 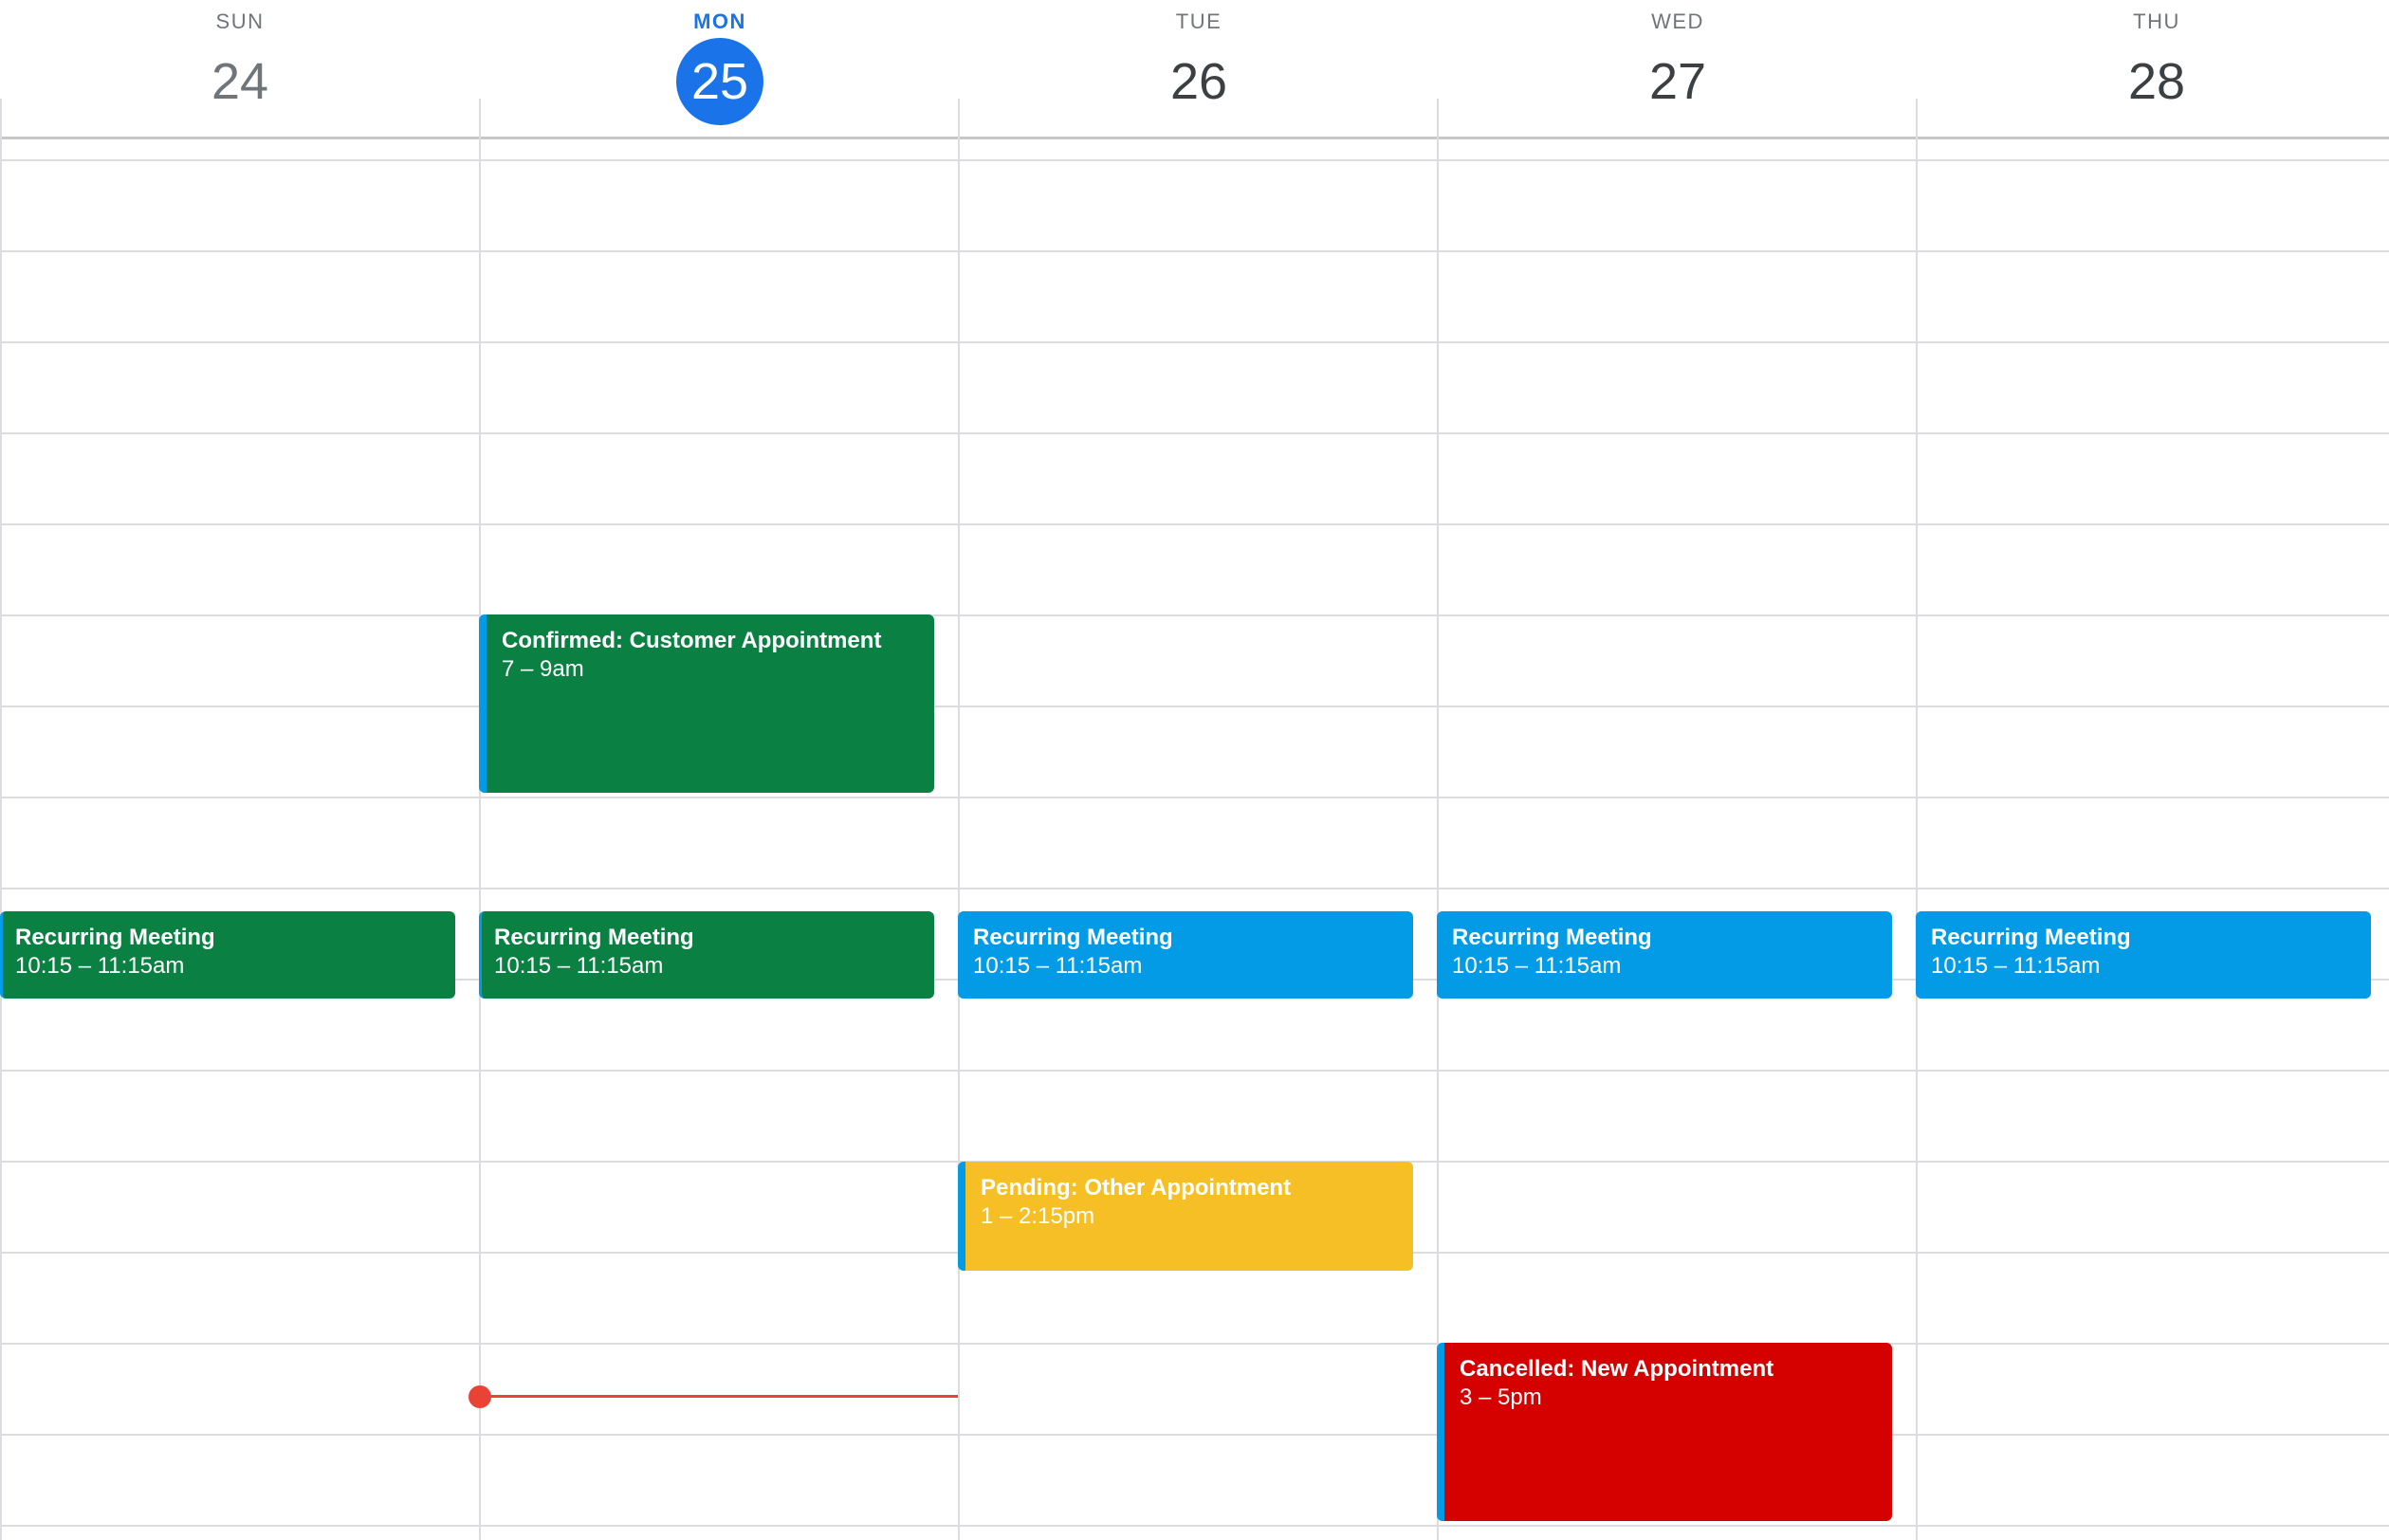 I want to click on header-divider, so click(x=1194, y=138).